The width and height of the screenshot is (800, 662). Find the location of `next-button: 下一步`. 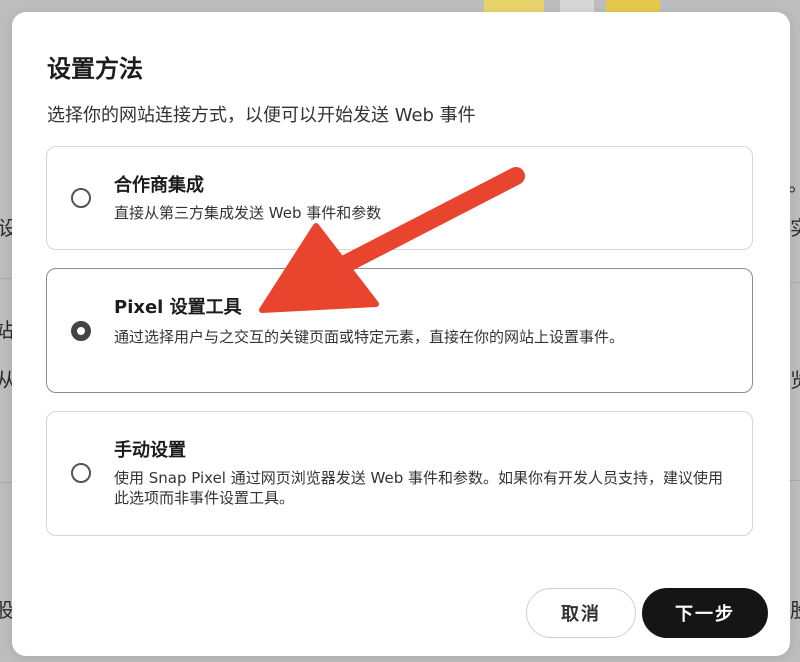

next-button: 下一步 is located at coordinates (705, 613).